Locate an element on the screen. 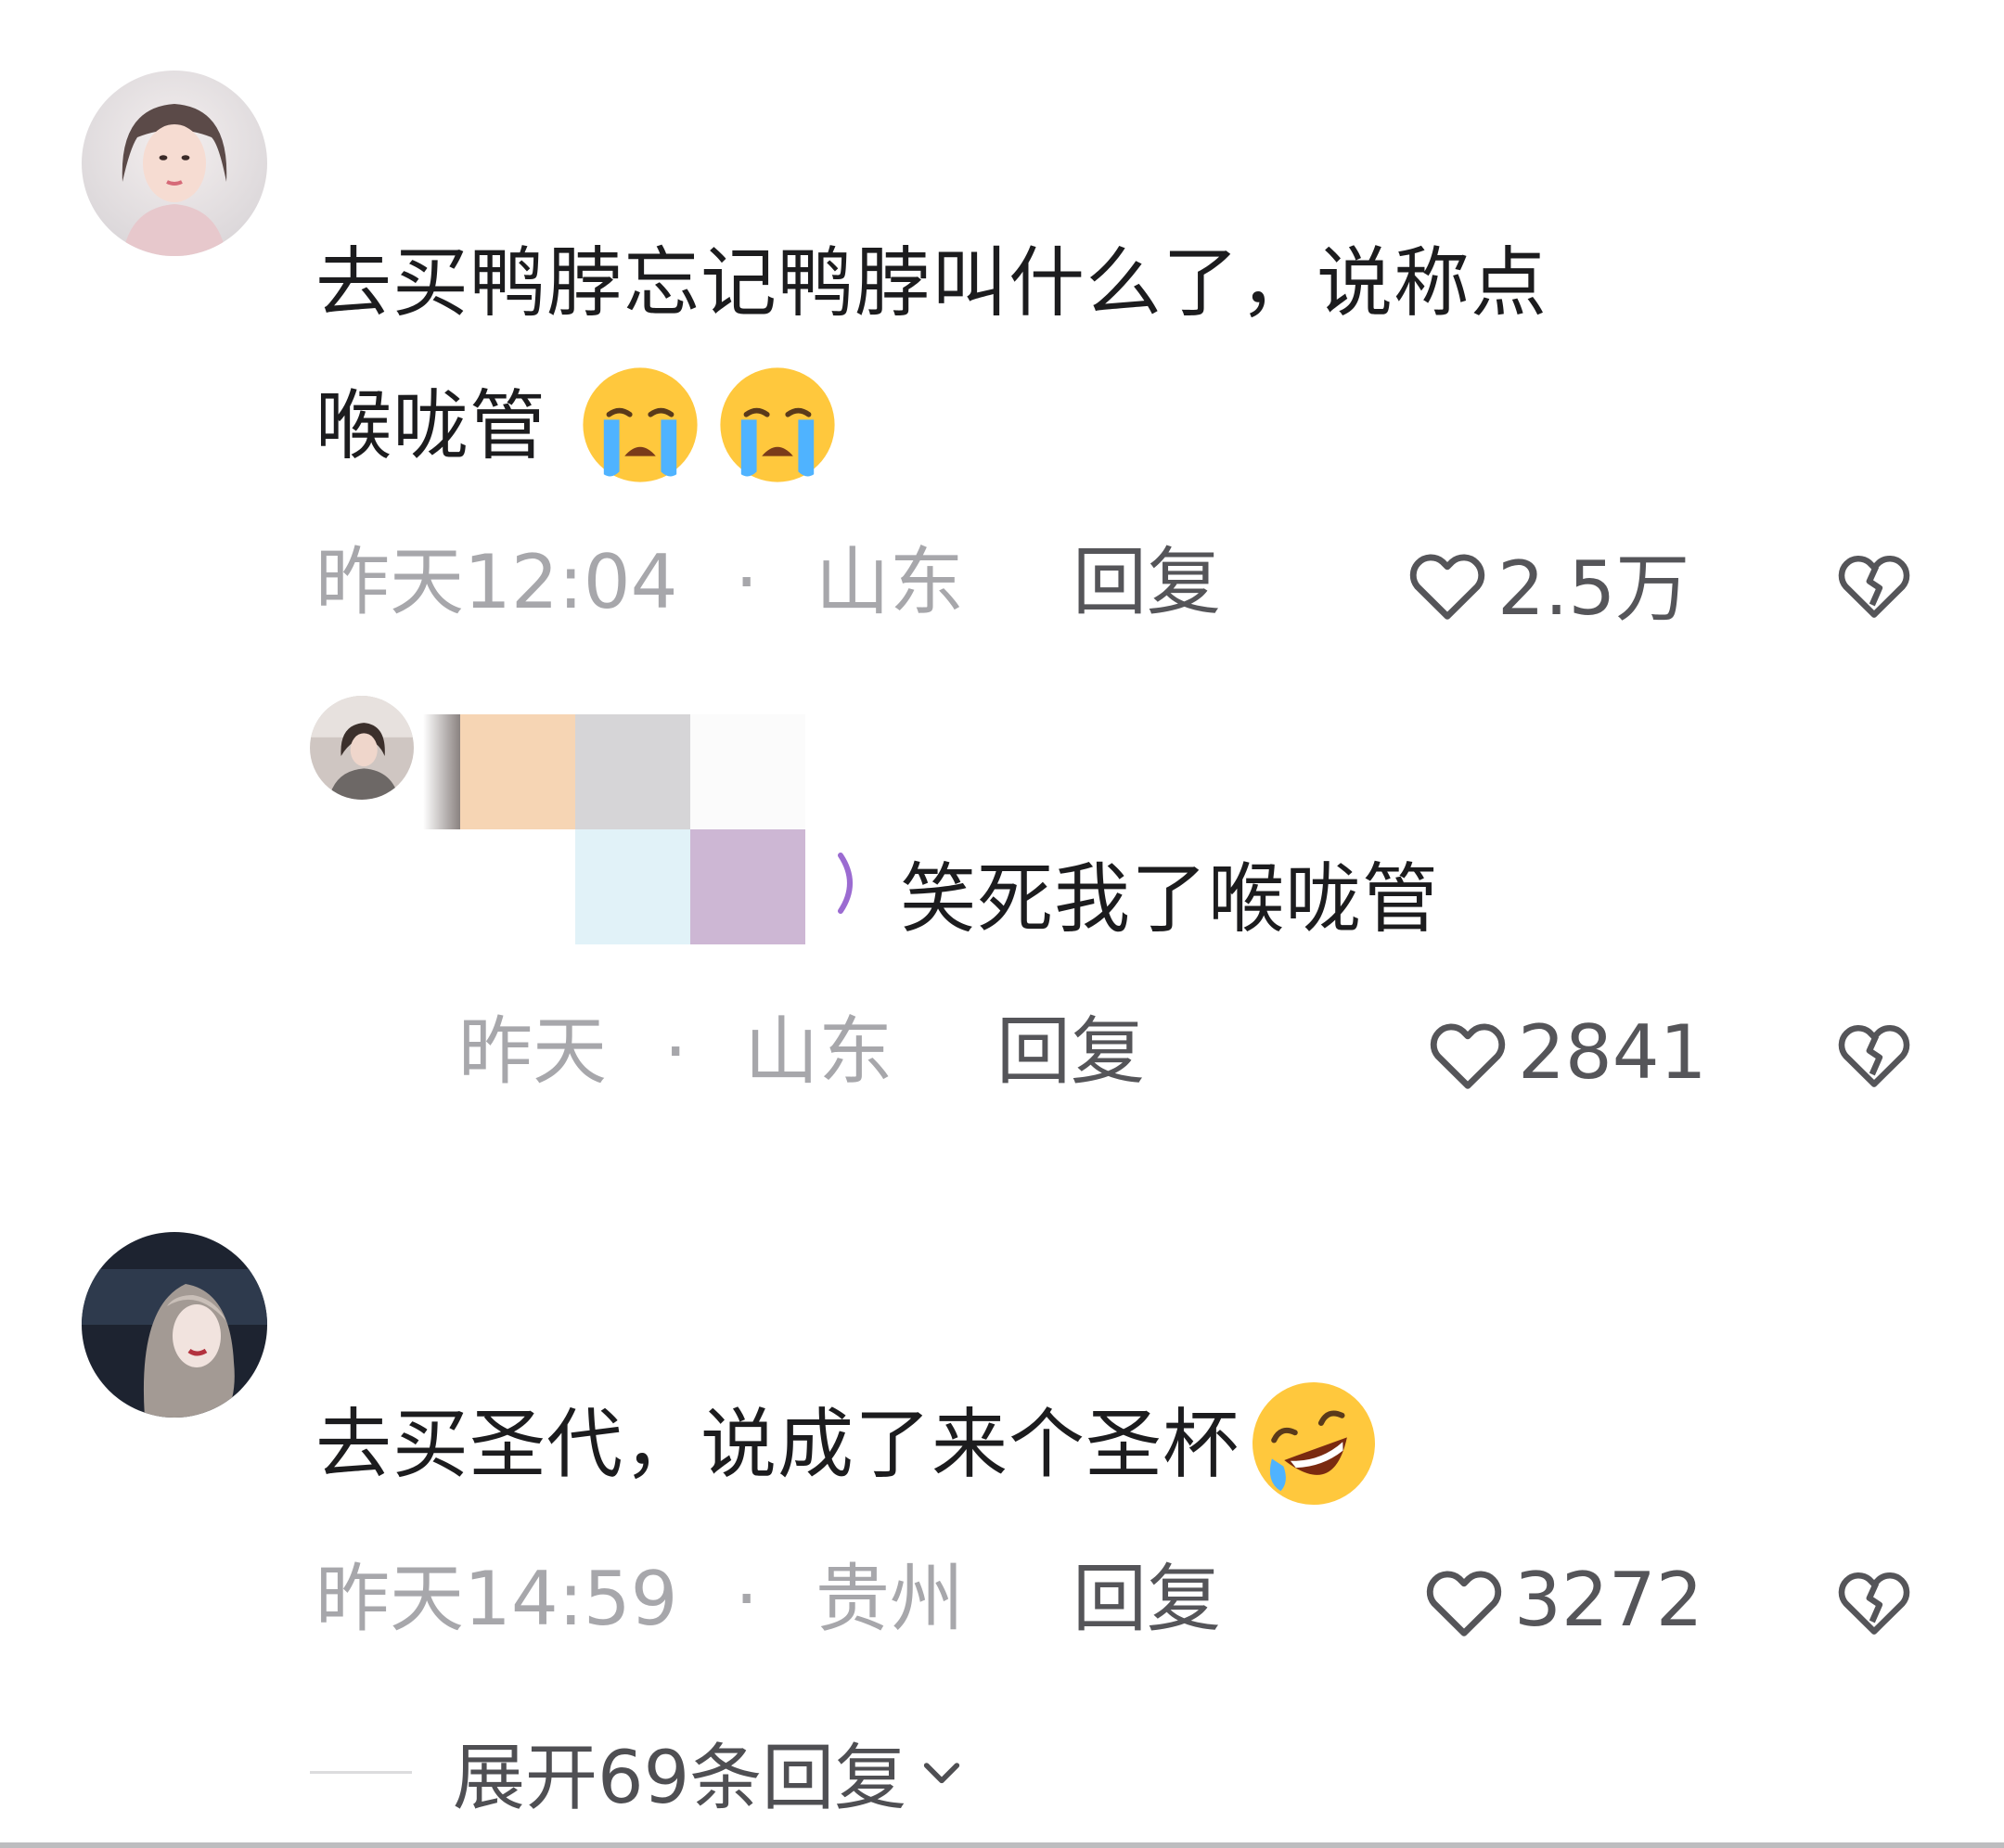 The image size is (2004, 1848). comment-2-like-button: 2841 is located at coordinates (1566, 1052).